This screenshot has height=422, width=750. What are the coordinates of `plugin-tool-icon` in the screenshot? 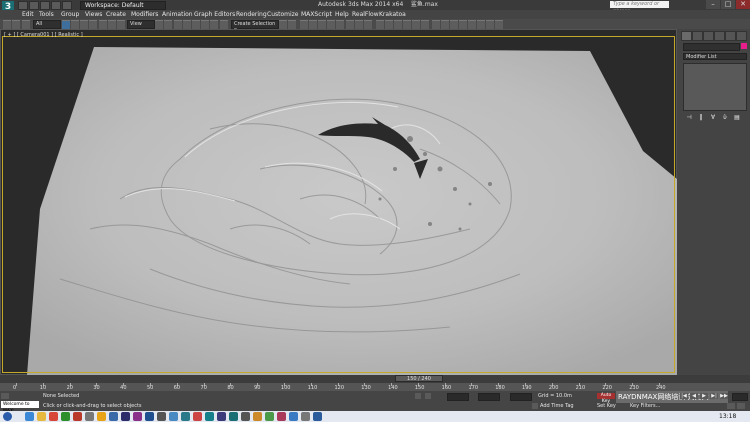 It's located at (463, 24).